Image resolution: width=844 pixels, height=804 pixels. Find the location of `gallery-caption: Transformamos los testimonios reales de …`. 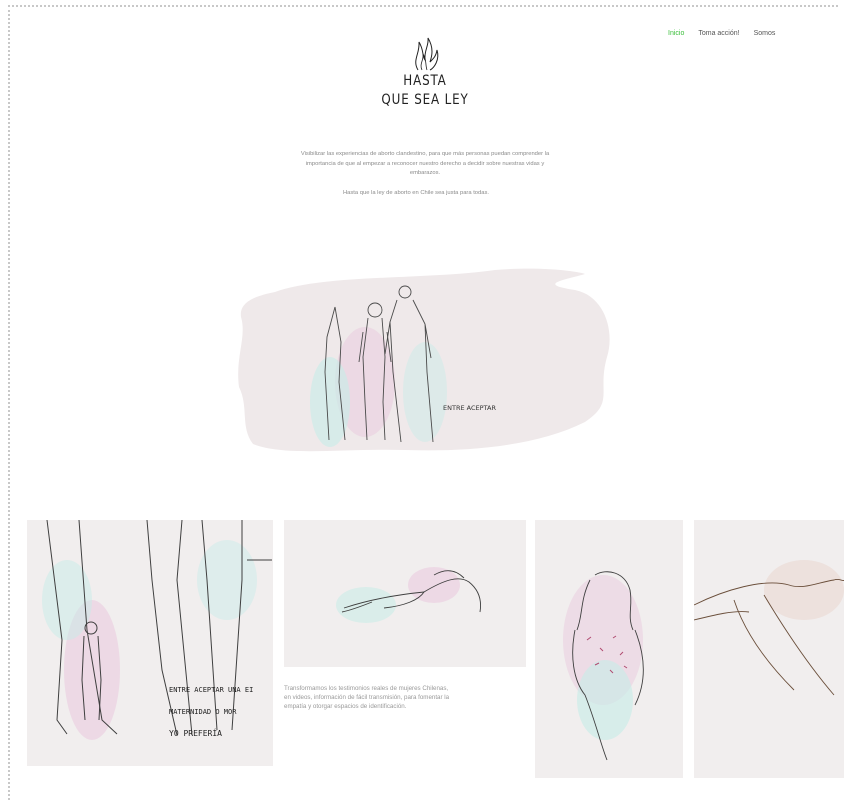

gallery-caption: Transformamos los testimonios reales de … is located at coordinates (367, 697).